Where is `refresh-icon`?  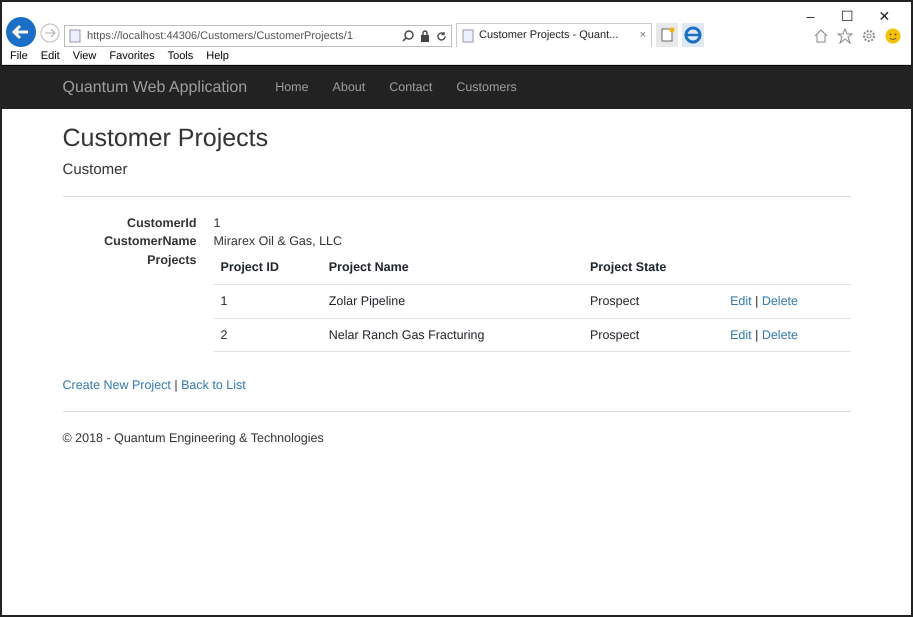 refresh-icon is located at coordinates (441, 36).